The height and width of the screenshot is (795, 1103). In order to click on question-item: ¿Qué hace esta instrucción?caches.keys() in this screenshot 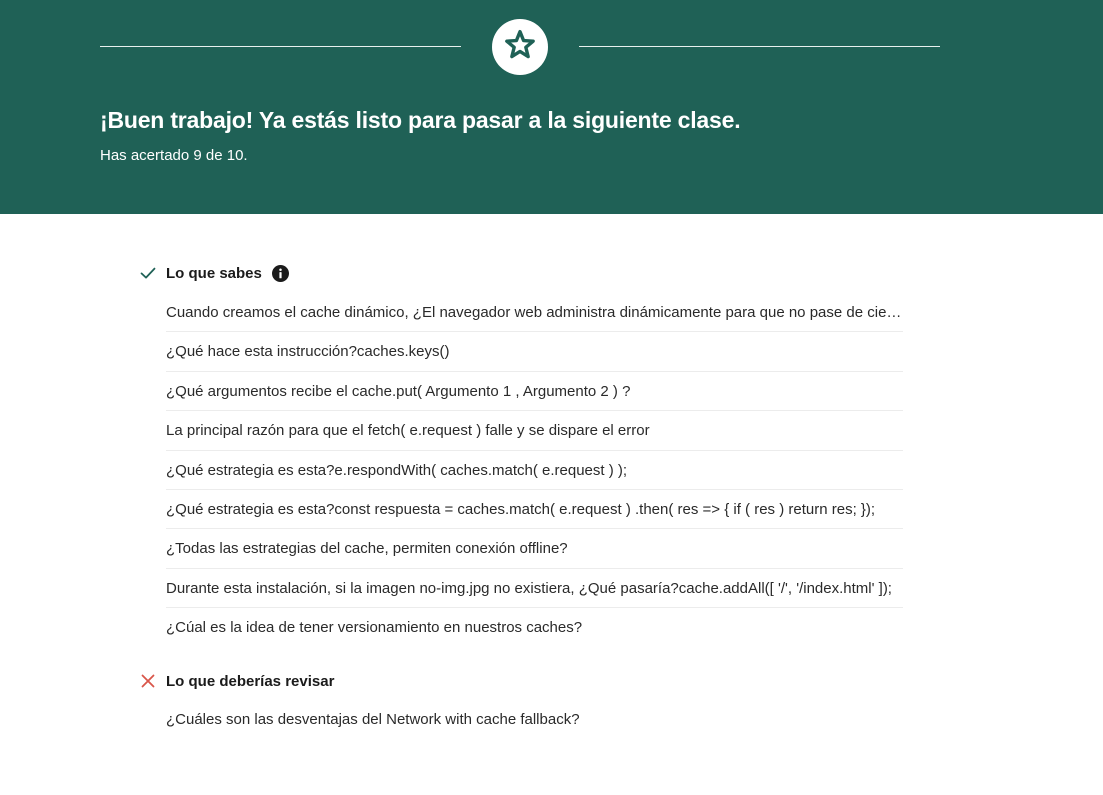, I will do `click(534, 352)`.